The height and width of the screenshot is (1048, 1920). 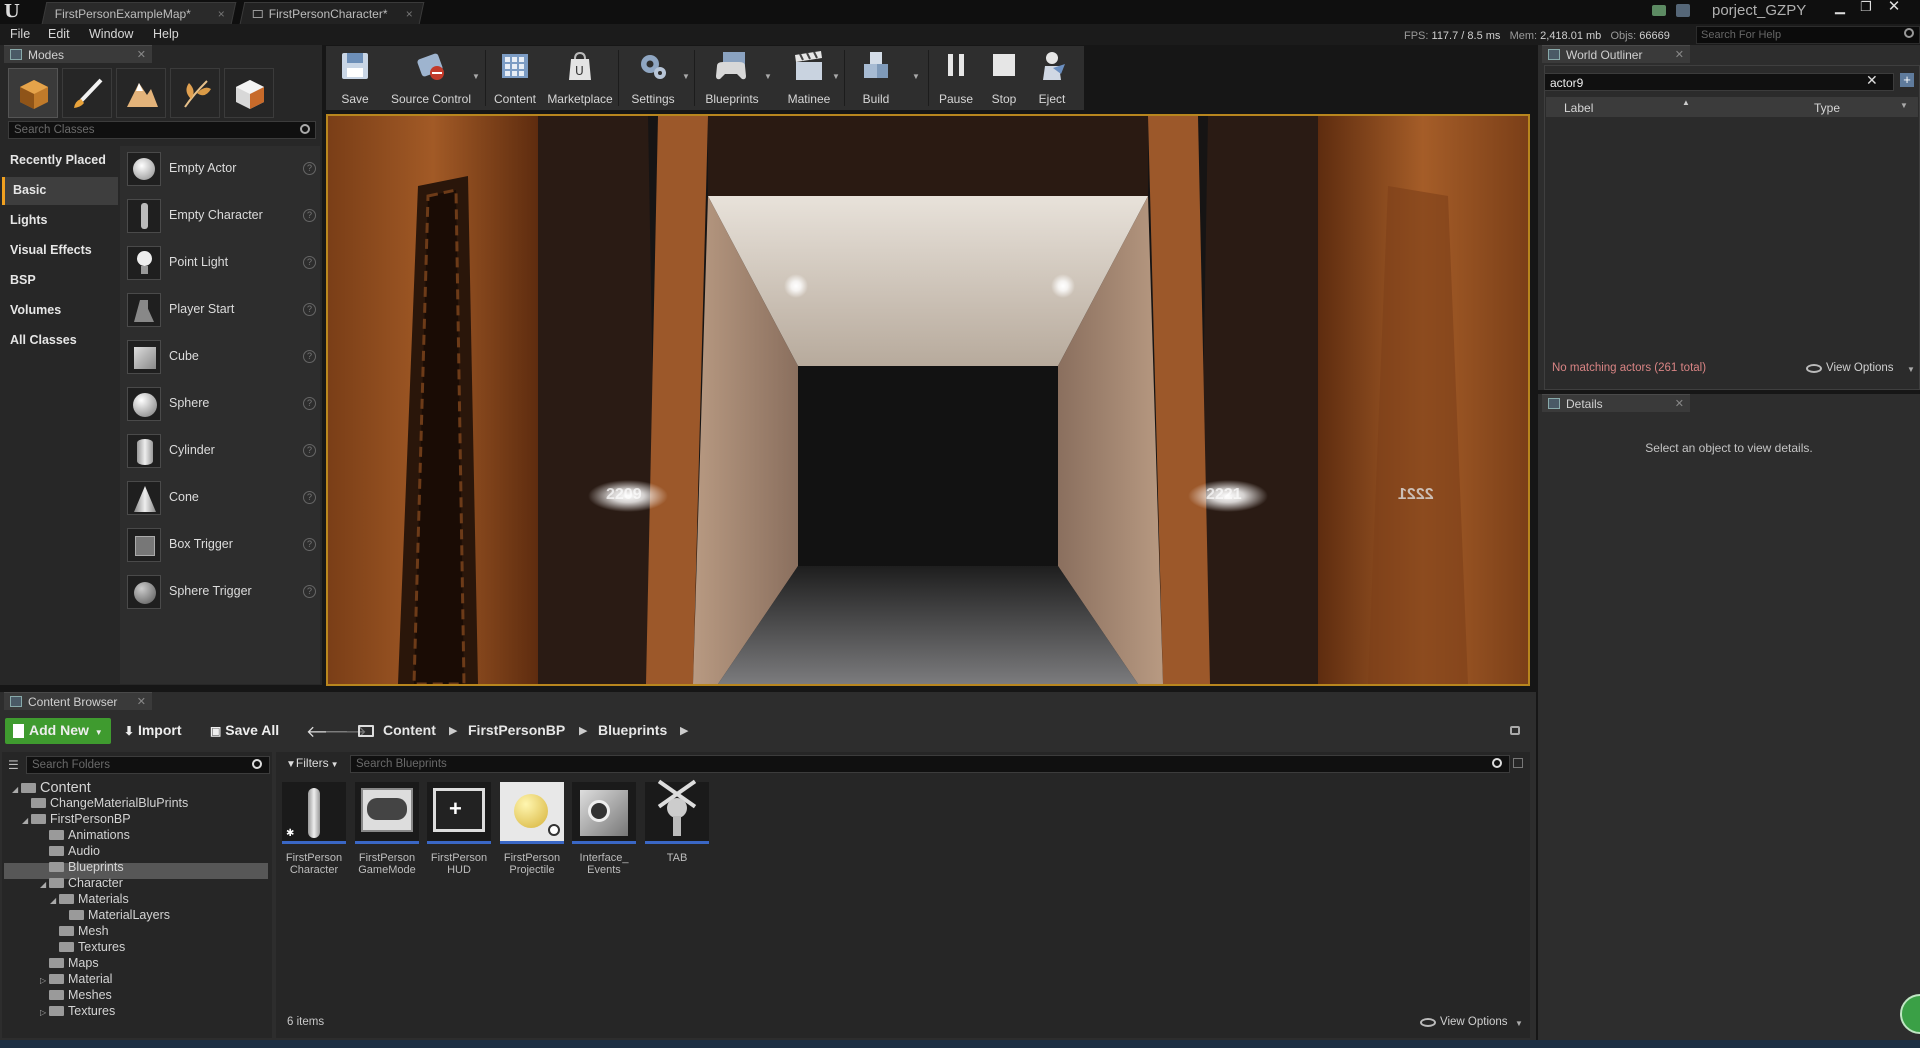 What do you see at coordinates (1683, 10) in the screenshot?
I see `source-control-status-icon` at bounding box center [1683, 10].